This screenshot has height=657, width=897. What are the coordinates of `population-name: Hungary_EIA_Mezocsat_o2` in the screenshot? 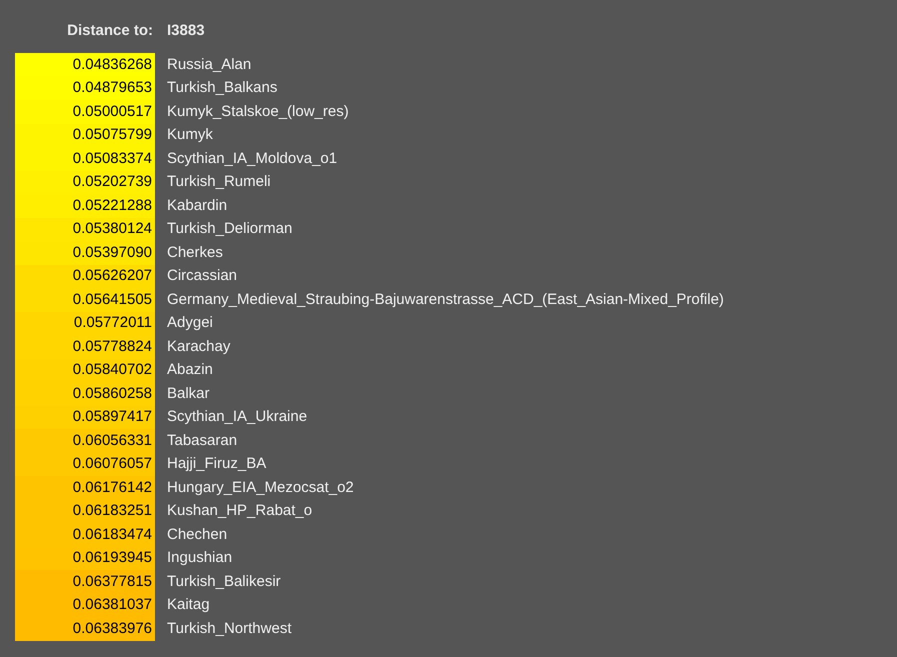 It's located at (260, 488).